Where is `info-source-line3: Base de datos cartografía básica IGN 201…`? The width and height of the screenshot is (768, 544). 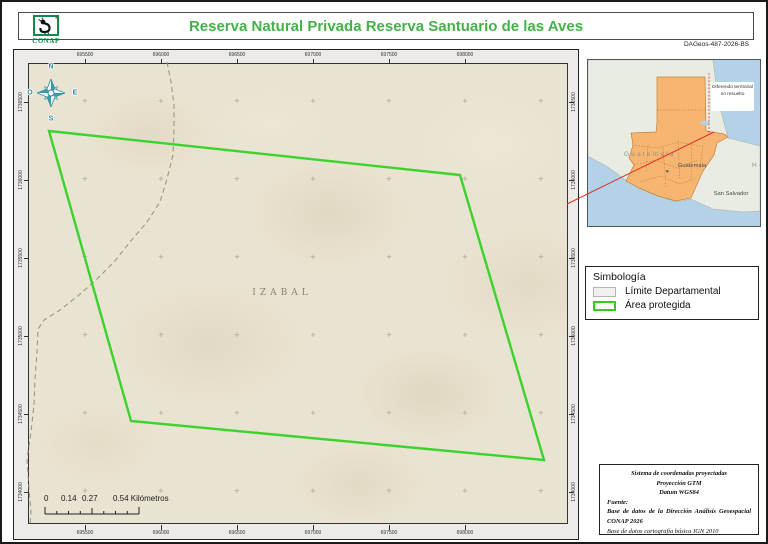 info-source-line3: Base de datos cartografía básica IGN 201… is located at coordinates (663, 531).